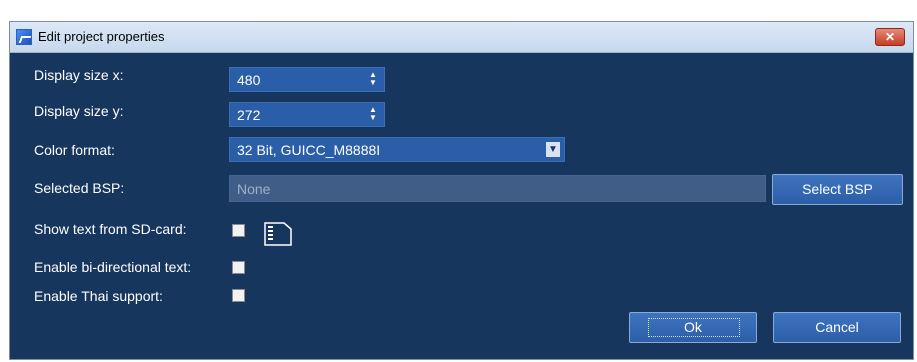 Image resolution: width=917 pixels, height=362 pixels. Describe the element at coordinates (309, 150) in the screenshot. I see `color-format-value: 32 Bit, GUICC_M8888I` at that location.